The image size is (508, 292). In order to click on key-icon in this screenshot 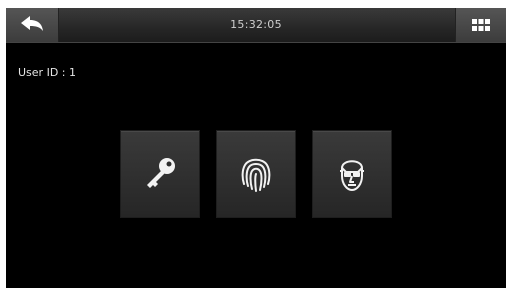, I will do `click(160, 174)`.